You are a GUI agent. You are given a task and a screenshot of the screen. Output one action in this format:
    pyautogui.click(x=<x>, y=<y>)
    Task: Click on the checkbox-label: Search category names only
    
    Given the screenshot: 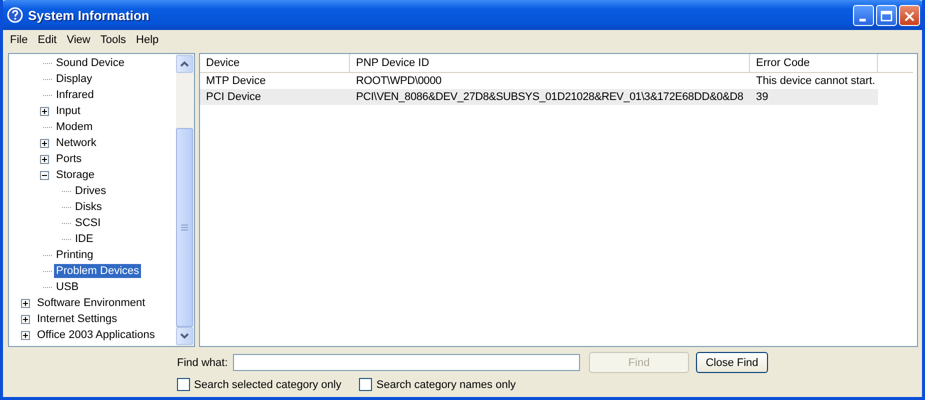 What is the action you would take?
    pyautogui.click(x=446, y=384)
    